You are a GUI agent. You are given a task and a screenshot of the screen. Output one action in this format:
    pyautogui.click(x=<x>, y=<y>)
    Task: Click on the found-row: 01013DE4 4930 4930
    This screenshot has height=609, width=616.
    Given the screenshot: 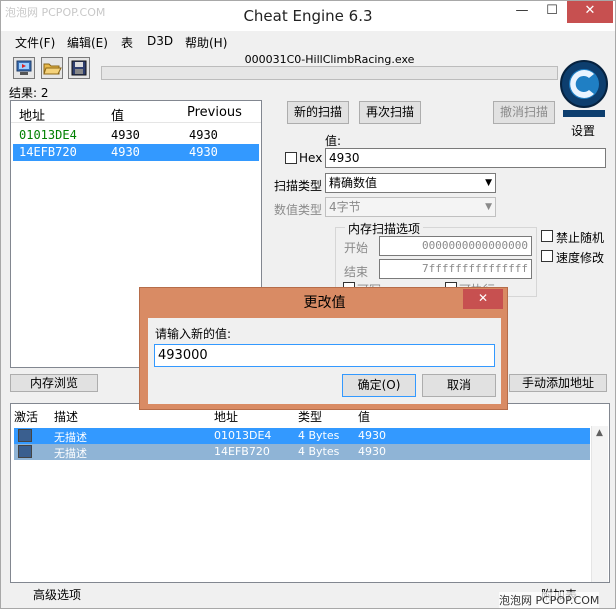 What is the action you would take?
    pyautogui.click(x=136, y=135)
    